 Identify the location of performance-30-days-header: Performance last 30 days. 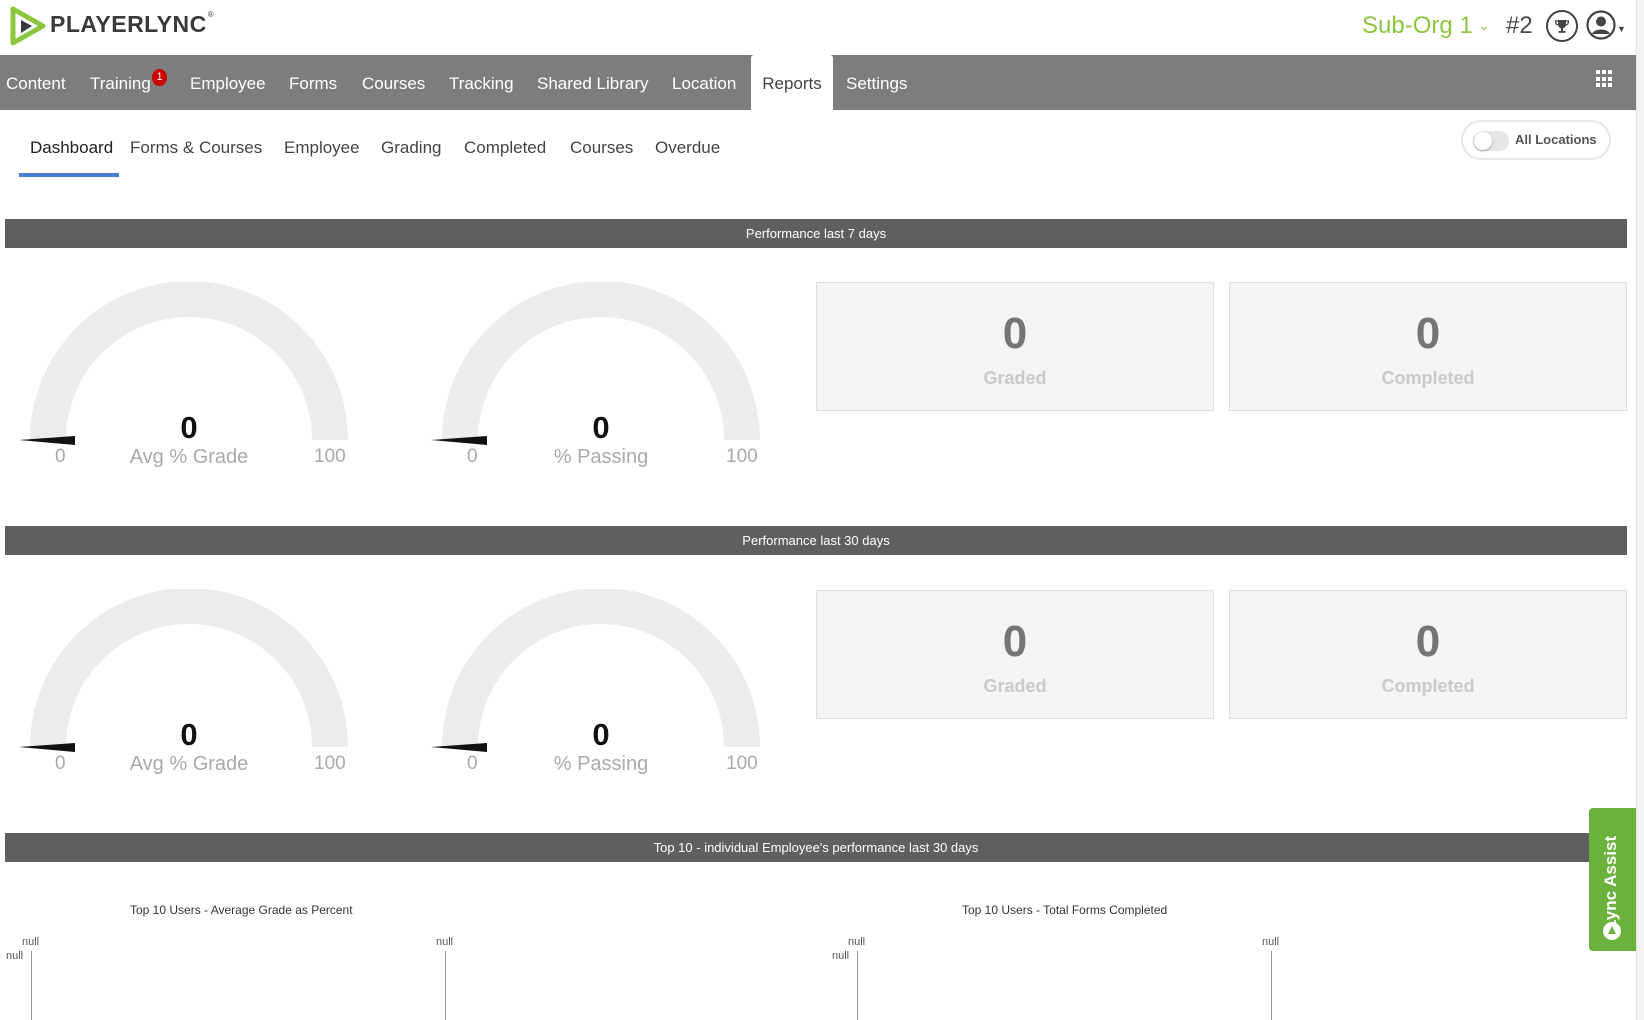
(816, 540).